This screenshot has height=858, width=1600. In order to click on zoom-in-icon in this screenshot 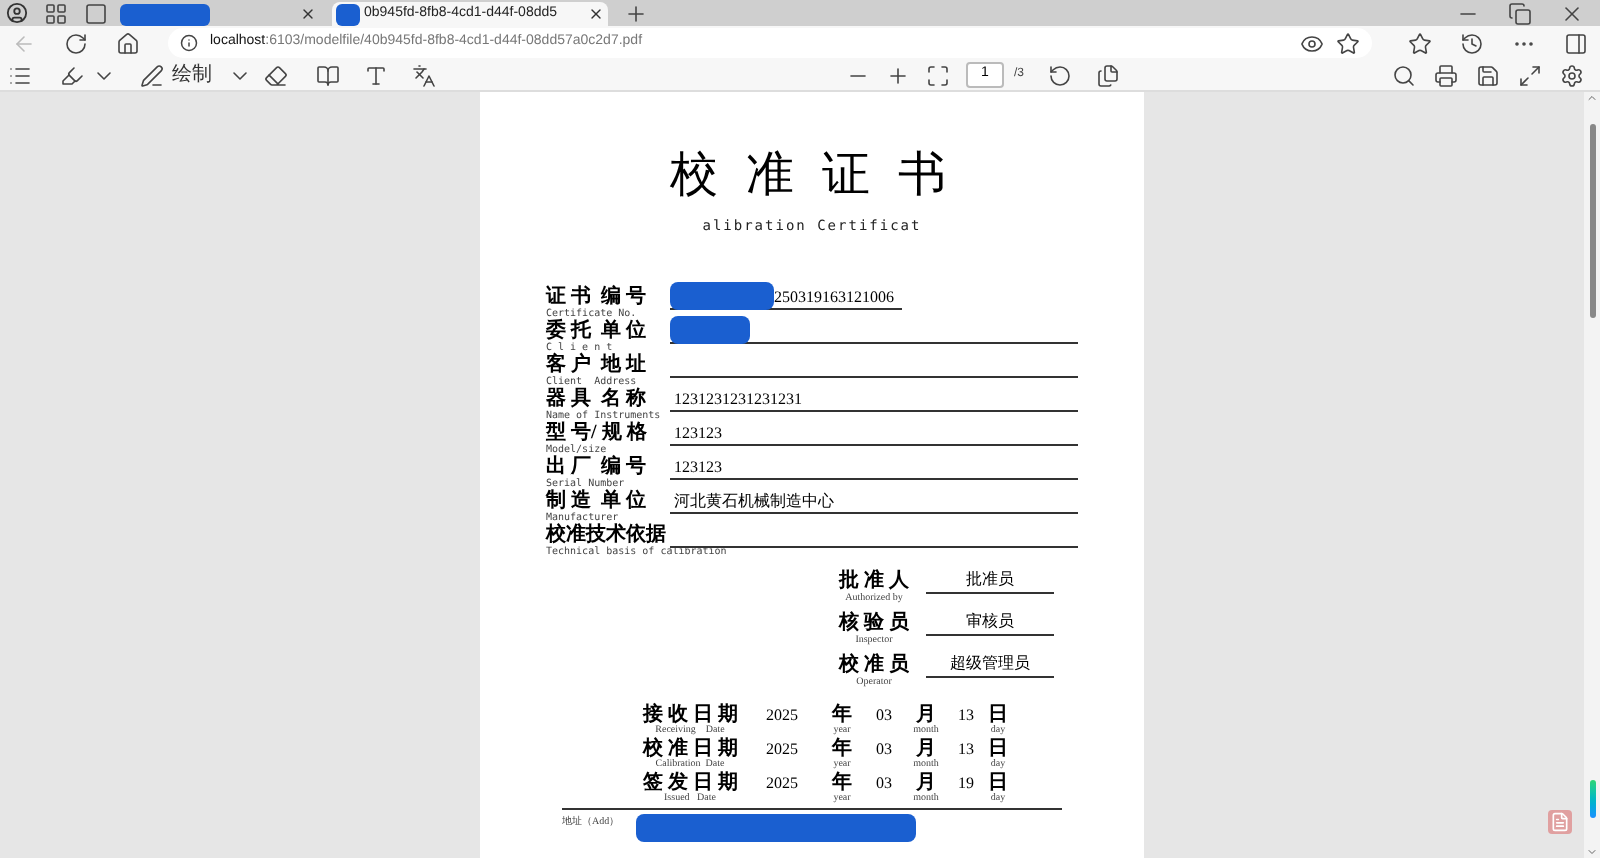, I will do `click(898, 75)`.